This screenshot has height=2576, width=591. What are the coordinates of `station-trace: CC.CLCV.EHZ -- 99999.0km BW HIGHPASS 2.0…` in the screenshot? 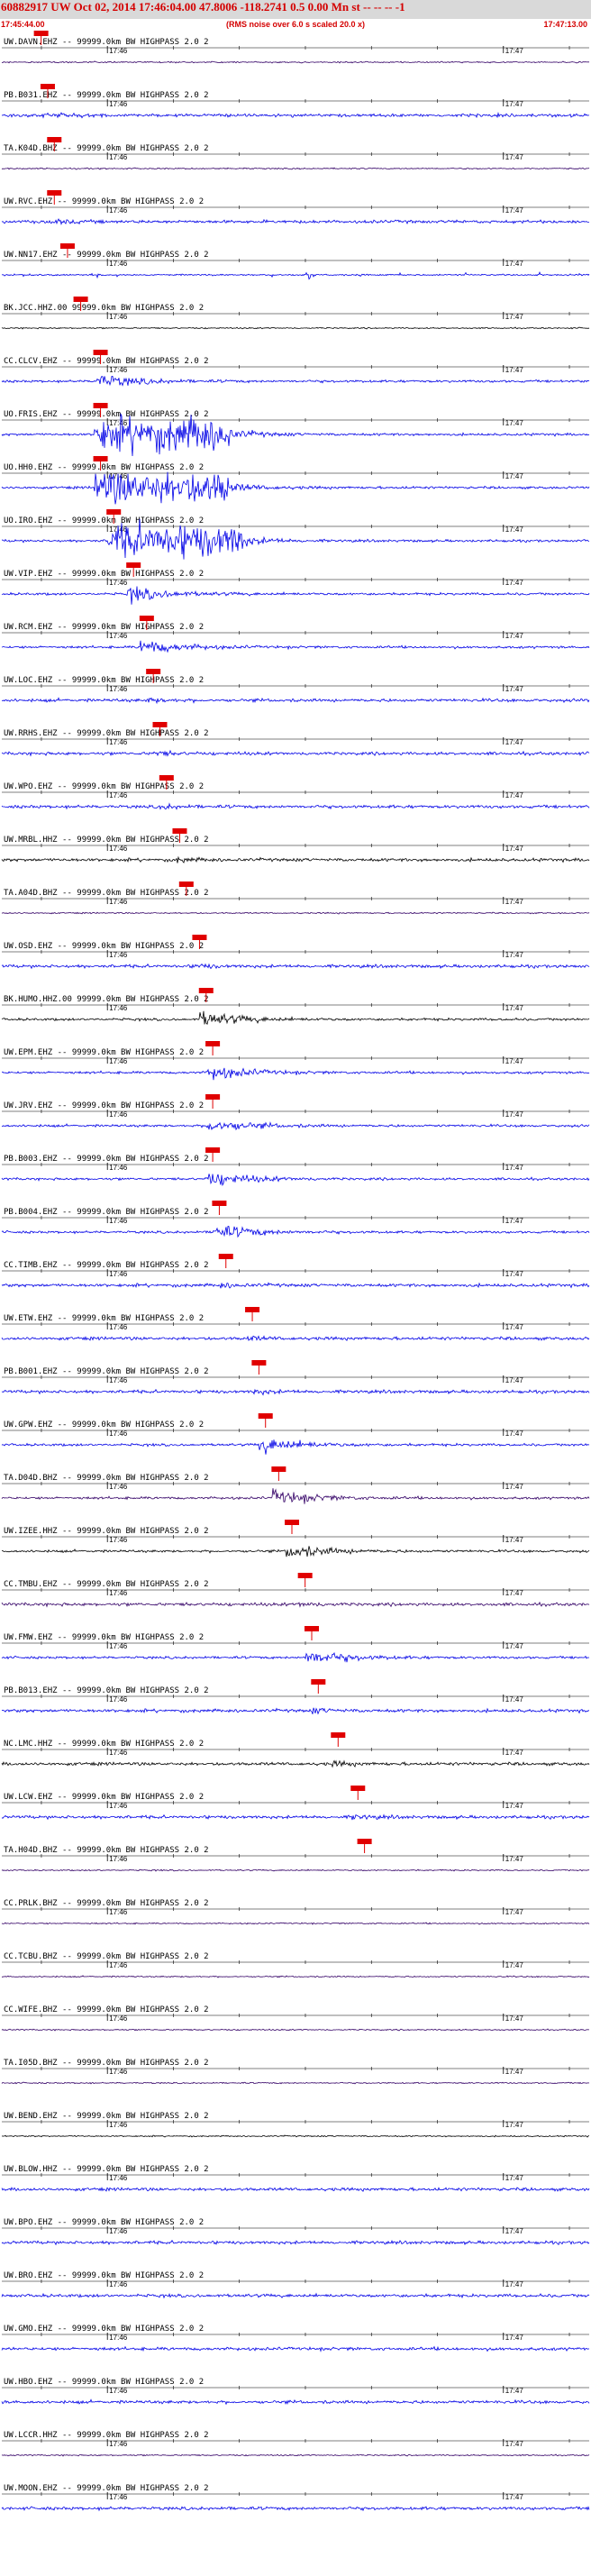 It's located at (295, 368).